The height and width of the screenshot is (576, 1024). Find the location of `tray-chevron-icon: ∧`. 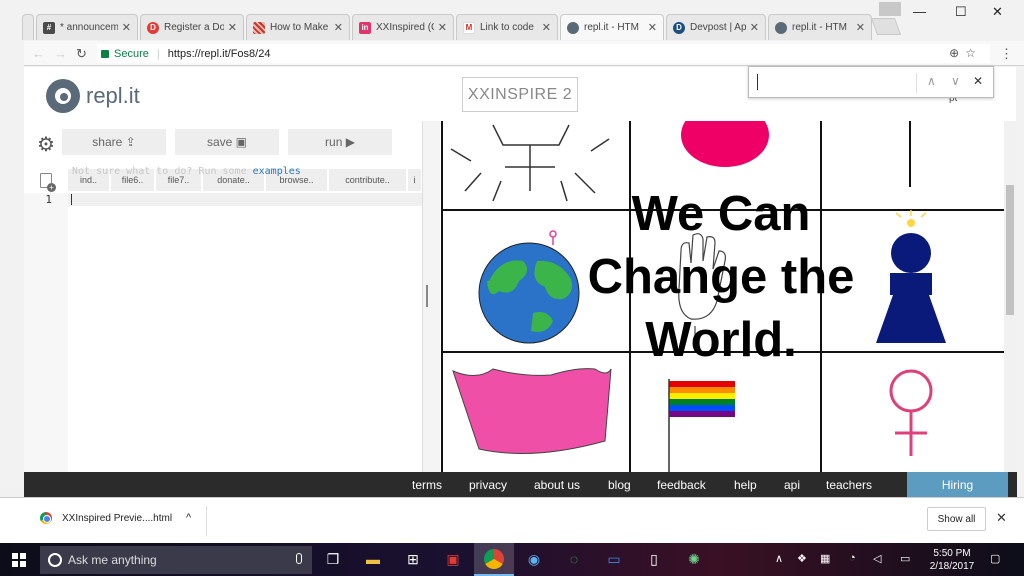

tray-chevron-icon: ∧ is located at coordinates (779, 558).